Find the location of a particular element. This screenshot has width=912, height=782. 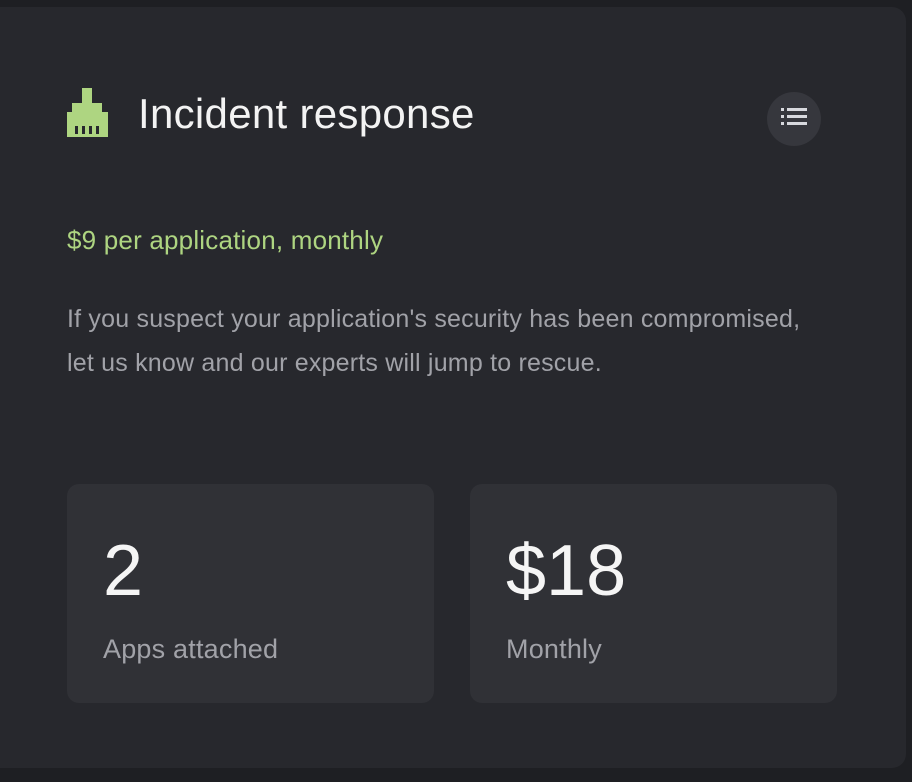

price-text: $9 per application, monthly is located at coordinates (225, 240).